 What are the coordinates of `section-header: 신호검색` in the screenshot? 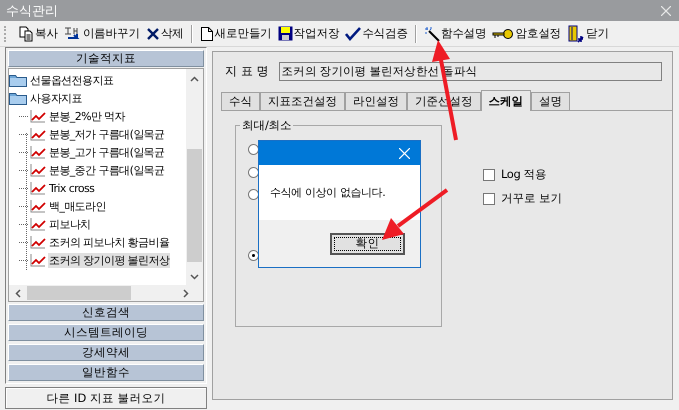 It's located at (106, 312).